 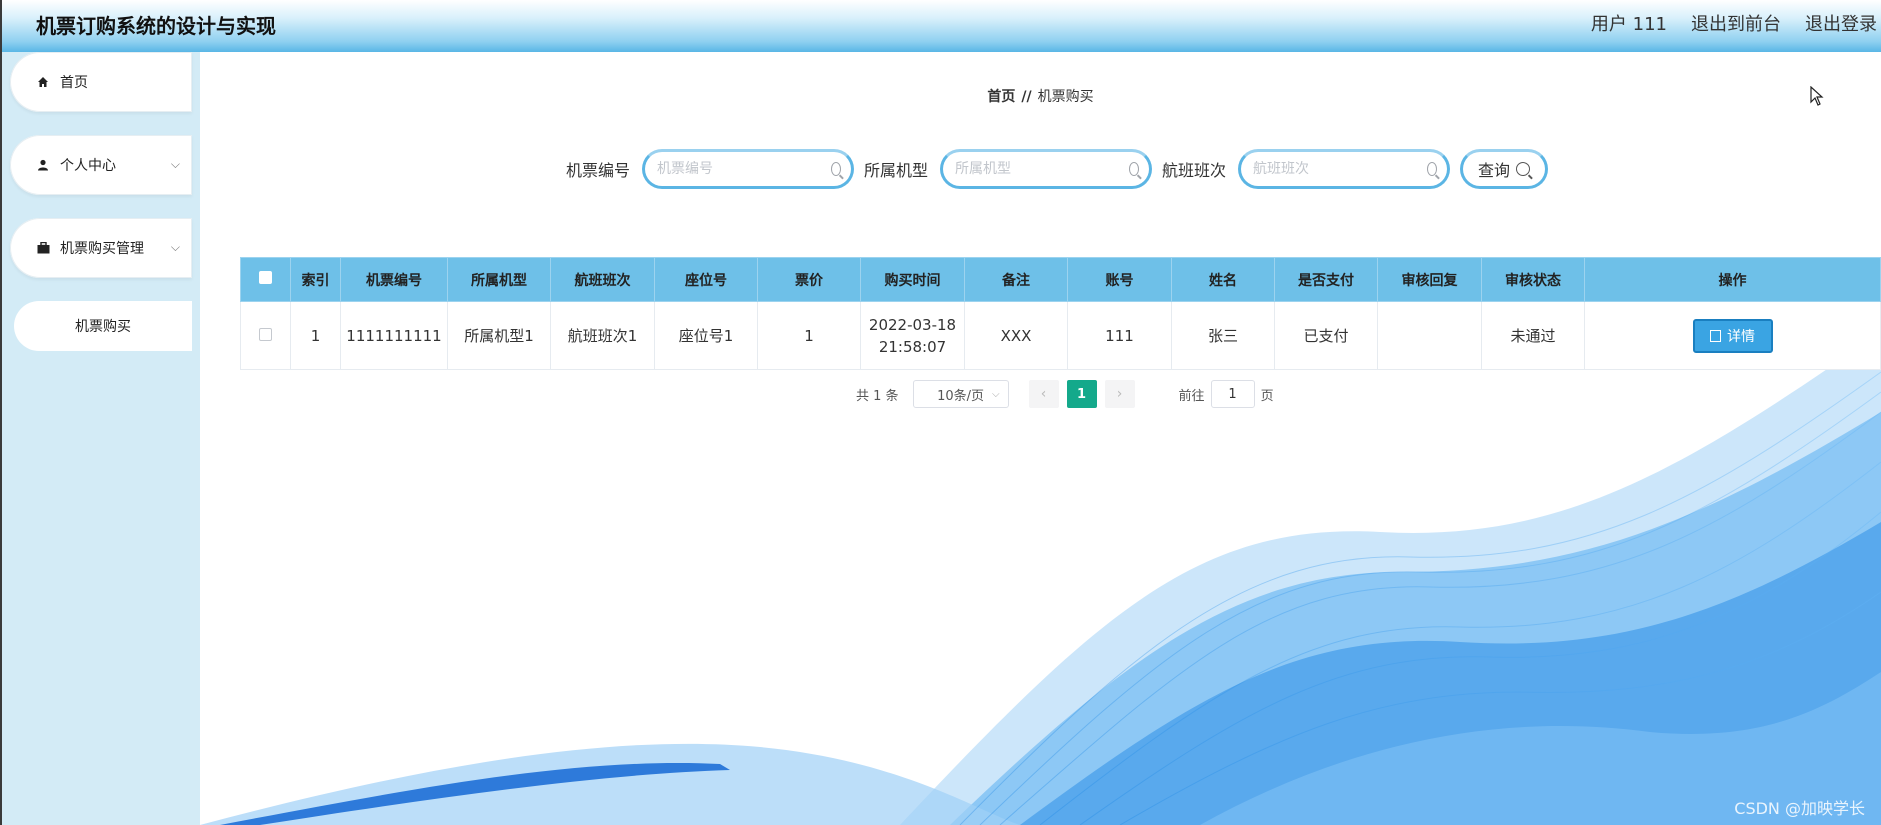 What do you see at coordinates (912, 324) in the screenshot?
I see `purchase-date: 2022-03-18` at bounding box center [912, 324].